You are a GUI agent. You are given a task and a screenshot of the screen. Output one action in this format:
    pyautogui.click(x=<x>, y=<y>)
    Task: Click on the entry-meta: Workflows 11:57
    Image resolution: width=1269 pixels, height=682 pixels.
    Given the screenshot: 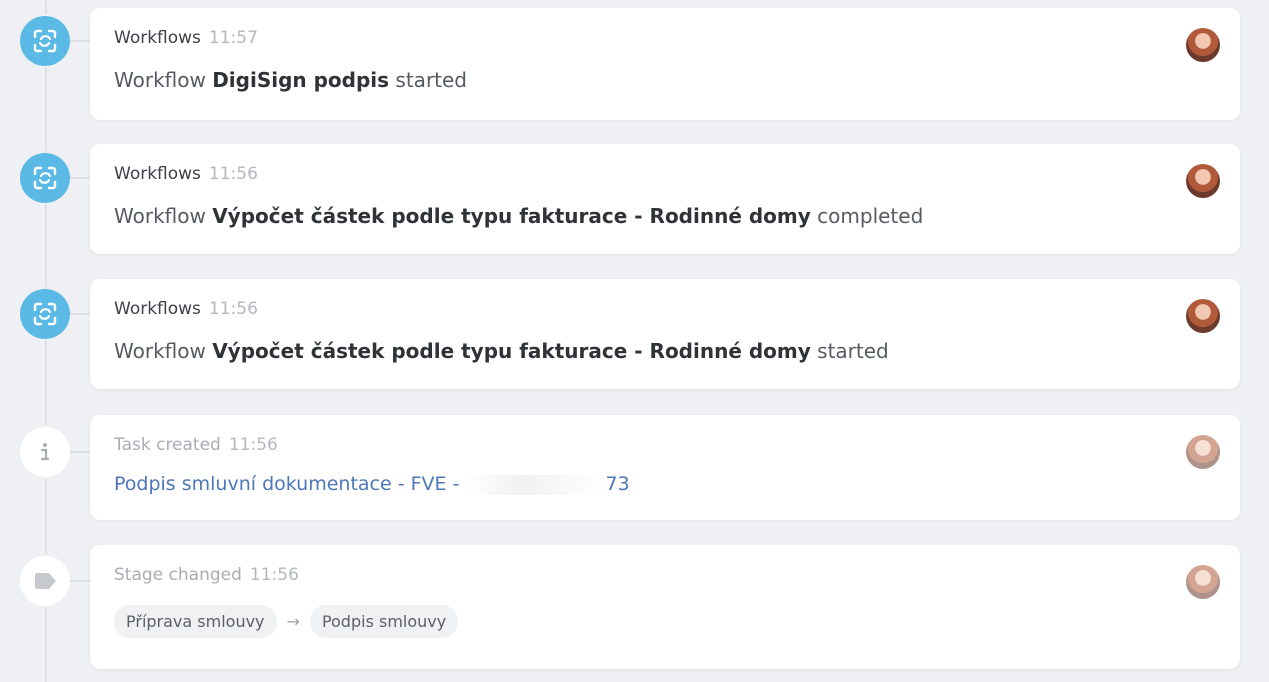 What is the action you would take?
    pyautogui.click(x=186, y=38)
    